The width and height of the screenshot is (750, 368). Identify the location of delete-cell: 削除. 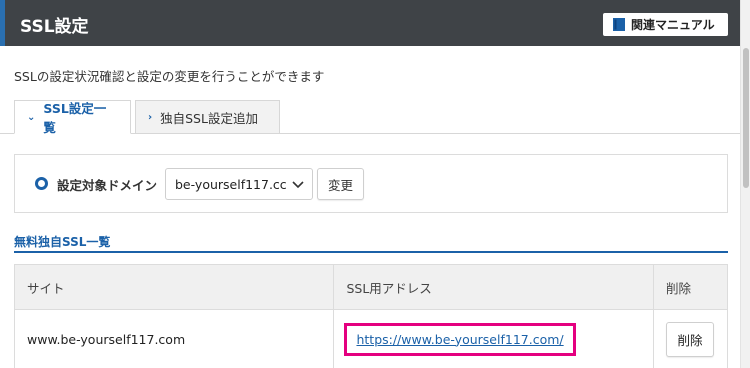
(690, 338).